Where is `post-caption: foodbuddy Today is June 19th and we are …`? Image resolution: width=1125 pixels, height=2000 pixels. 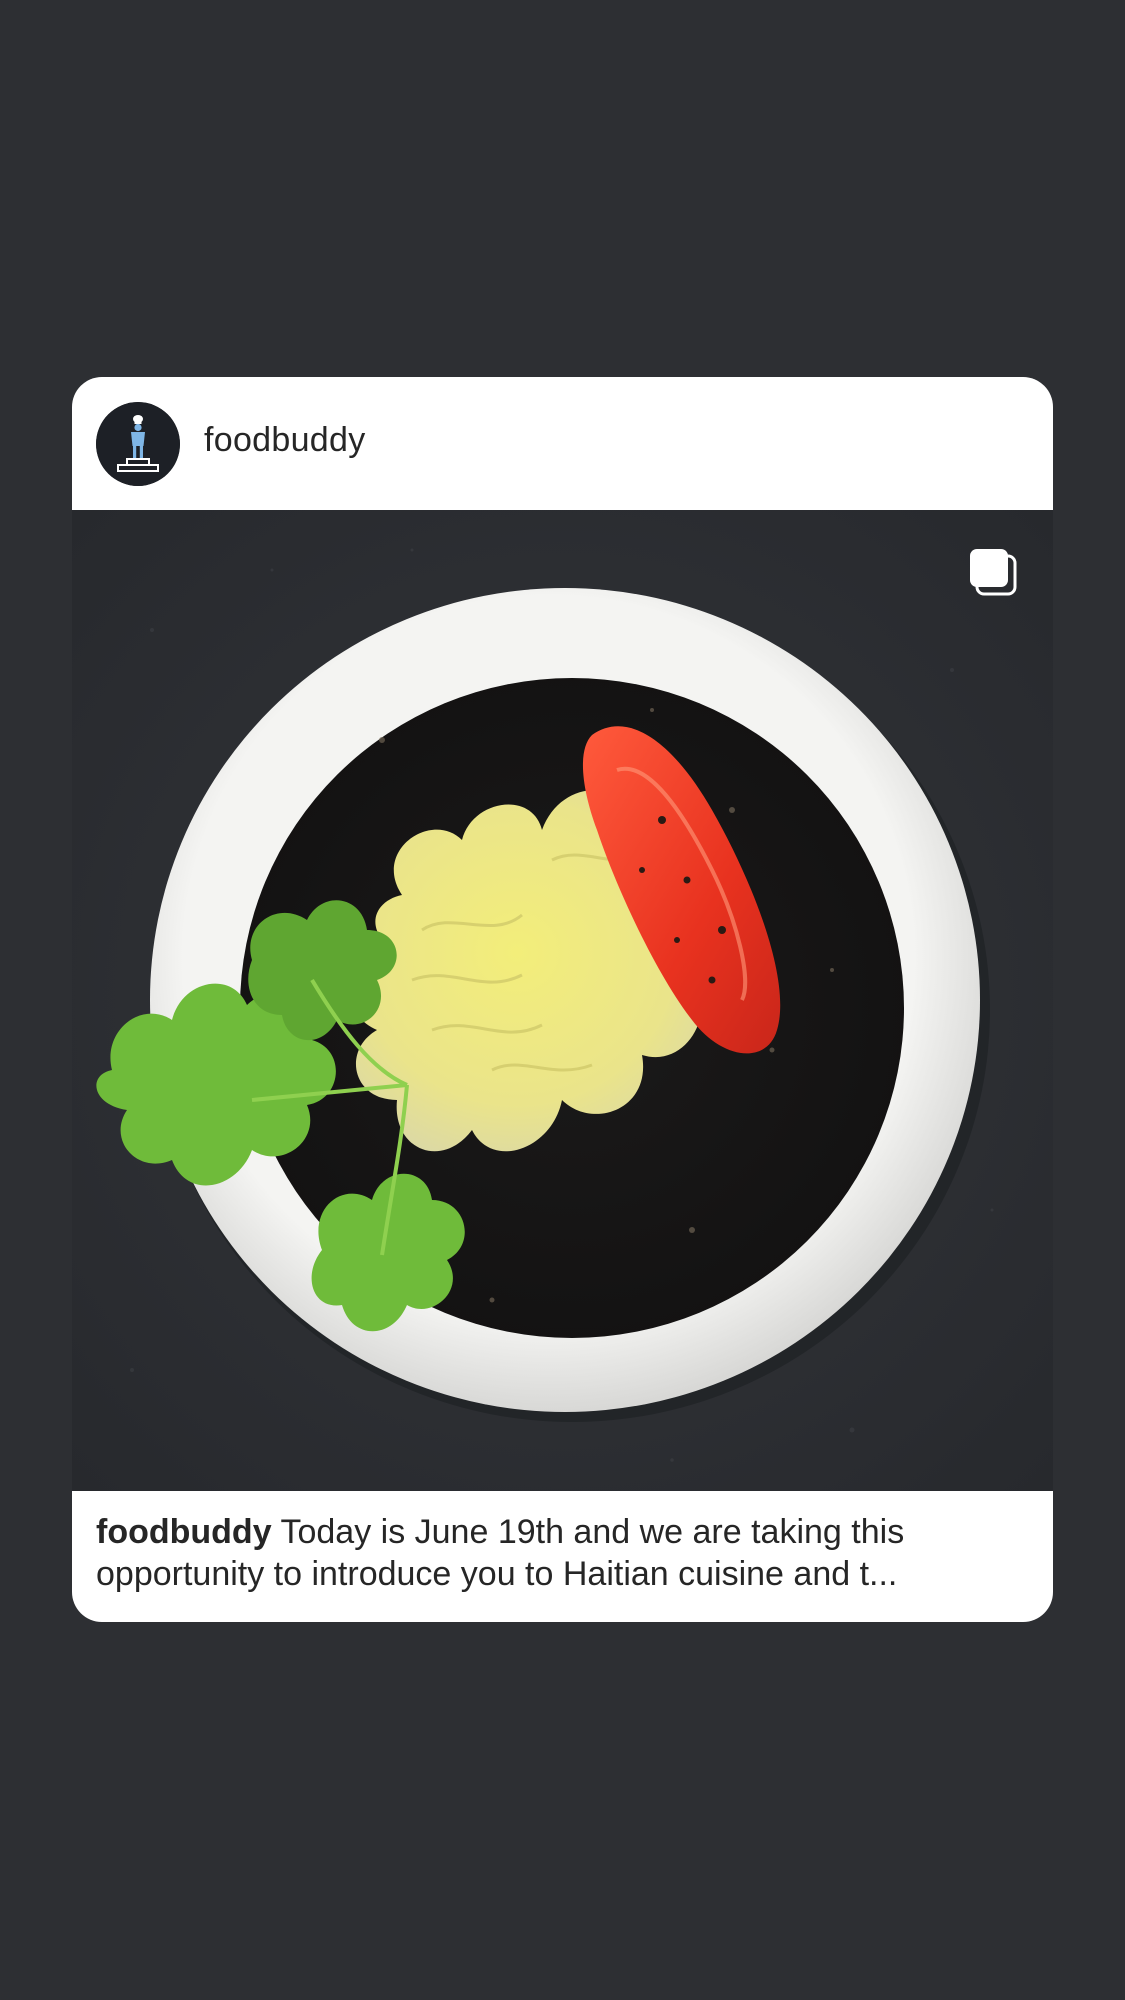
post-caption: foodbuddy Today is June 19th and we are … is located at coordinates (563, 1553).